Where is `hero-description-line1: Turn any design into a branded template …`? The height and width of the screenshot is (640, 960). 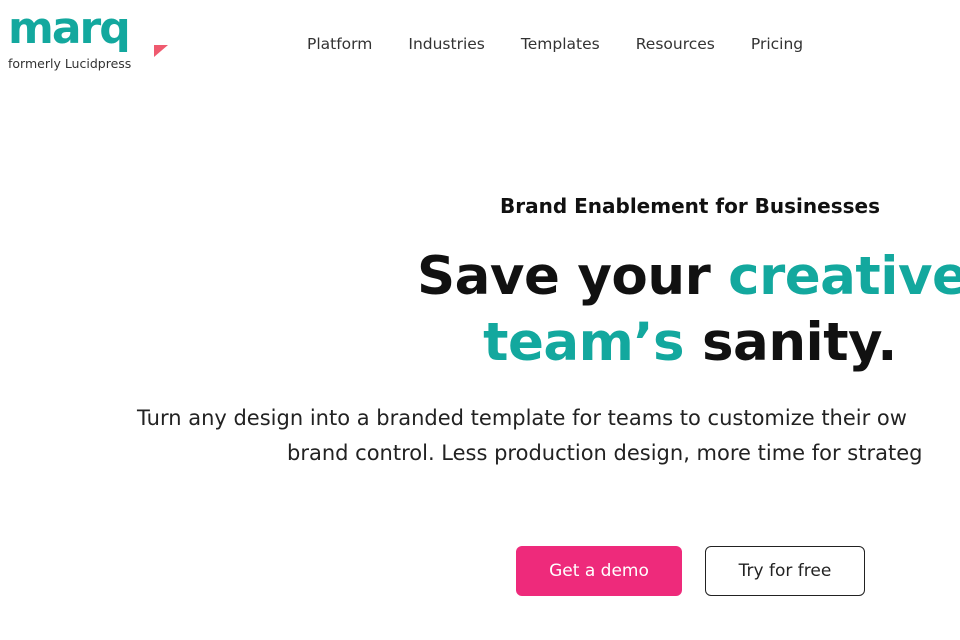 hero-description-line1: Turn any design into a branded template … is located at coordinates (522, 418).